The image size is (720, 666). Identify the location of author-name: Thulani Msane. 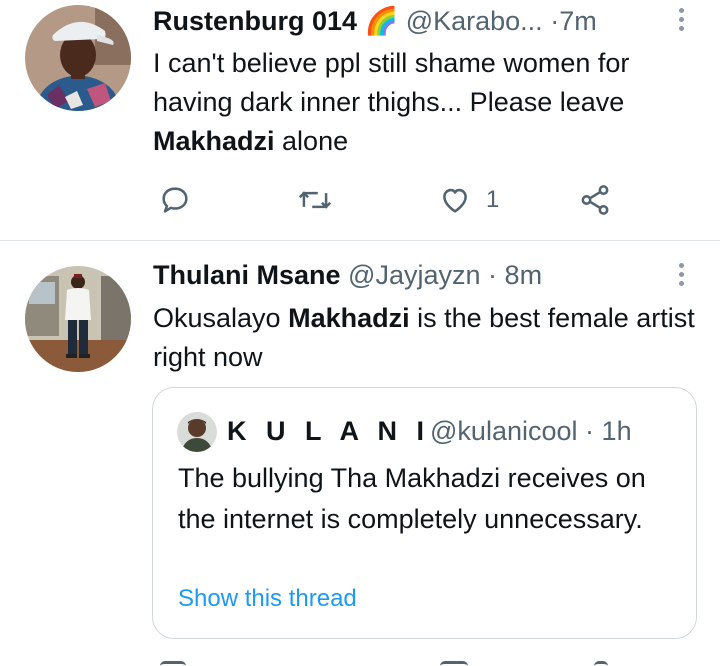
(247, 275).